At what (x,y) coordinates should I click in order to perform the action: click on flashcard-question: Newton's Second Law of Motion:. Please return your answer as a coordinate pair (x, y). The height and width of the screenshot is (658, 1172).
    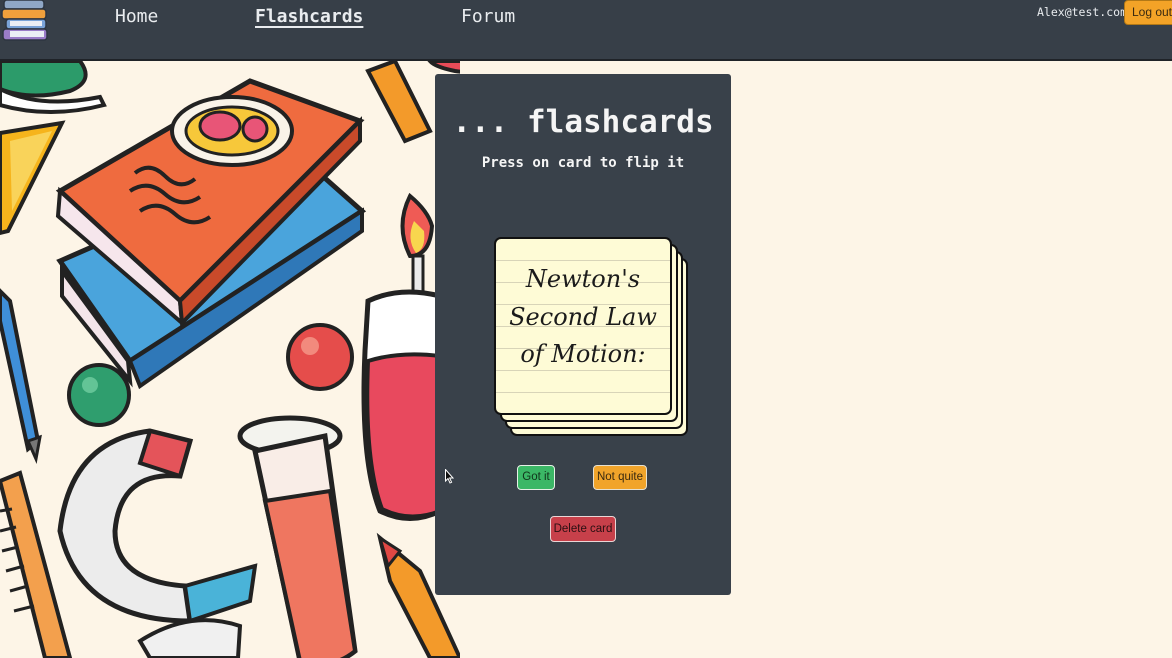
    Looking at the image, I should click on (583, 316).